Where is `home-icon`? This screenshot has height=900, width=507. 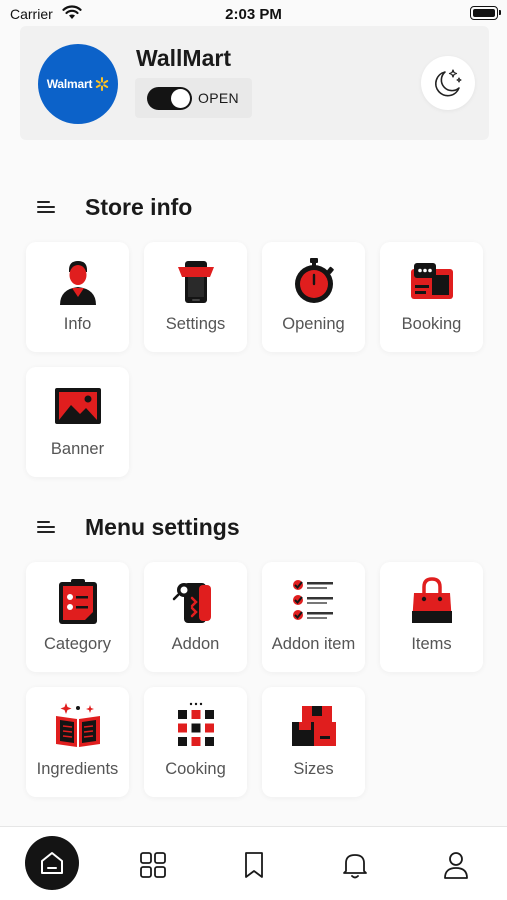
home-icon is located at coordinates (52, 863).